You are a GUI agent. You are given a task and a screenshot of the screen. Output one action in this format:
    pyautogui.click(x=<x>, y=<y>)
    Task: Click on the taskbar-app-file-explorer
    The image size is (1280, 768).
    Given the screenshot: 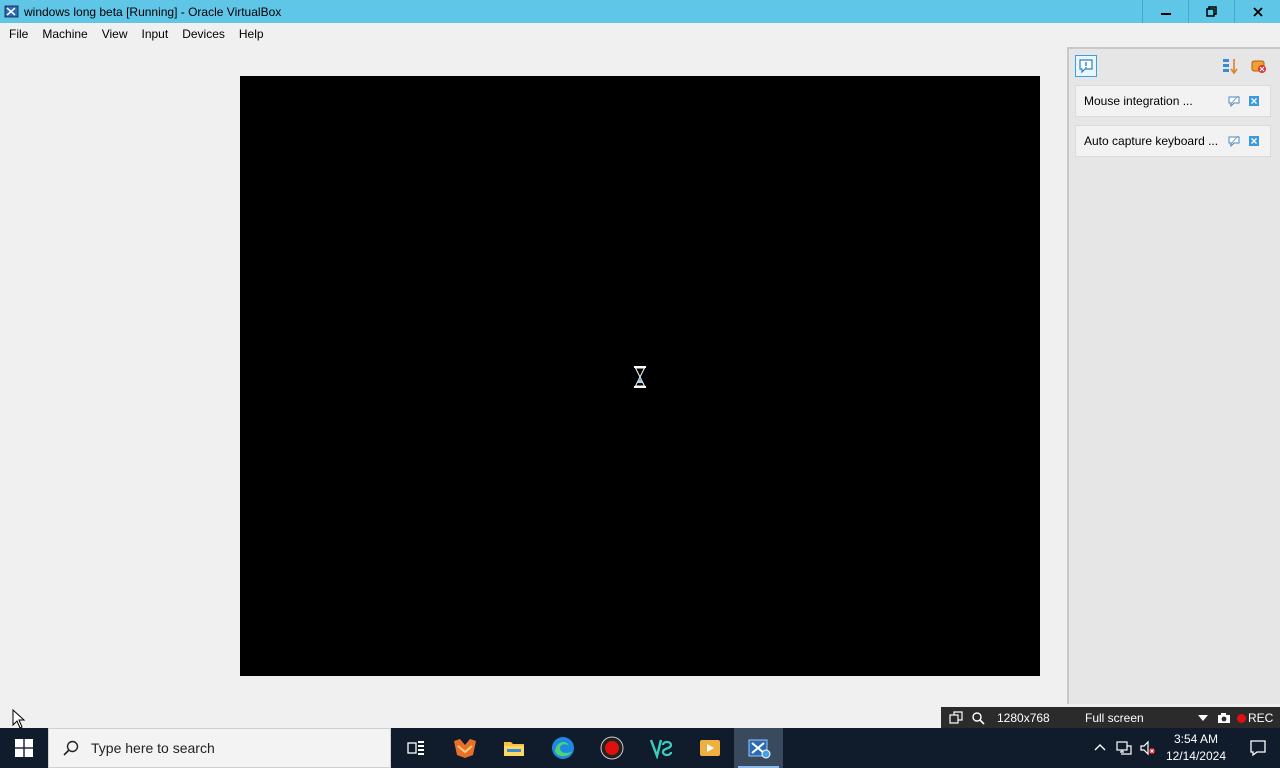 What is the action you would take?
    pyautogui.click(x=513, y=748)
    